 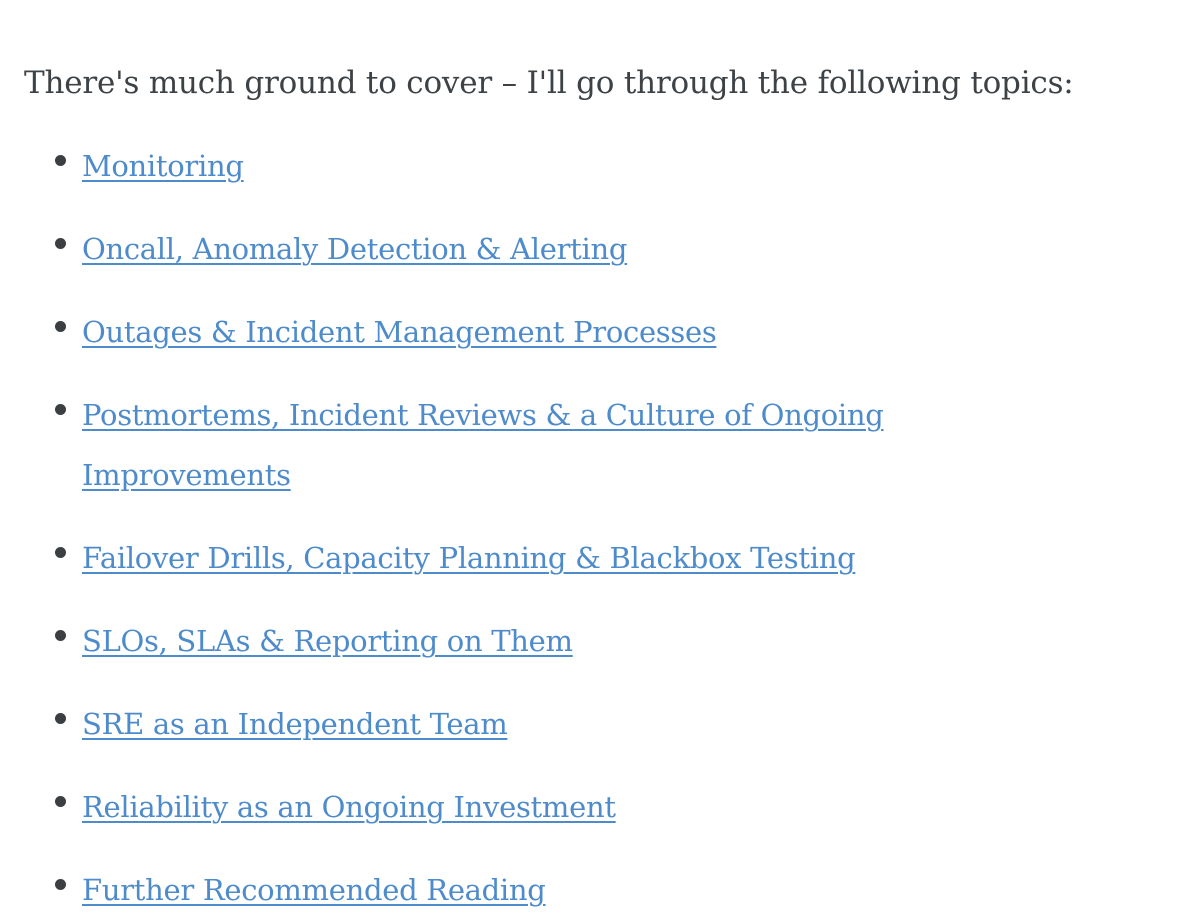 What do you see at coordinates (600, 724) in the screenshot?
I see `list-item: SRE as an Independent Team` at bounding box center [600, 724].